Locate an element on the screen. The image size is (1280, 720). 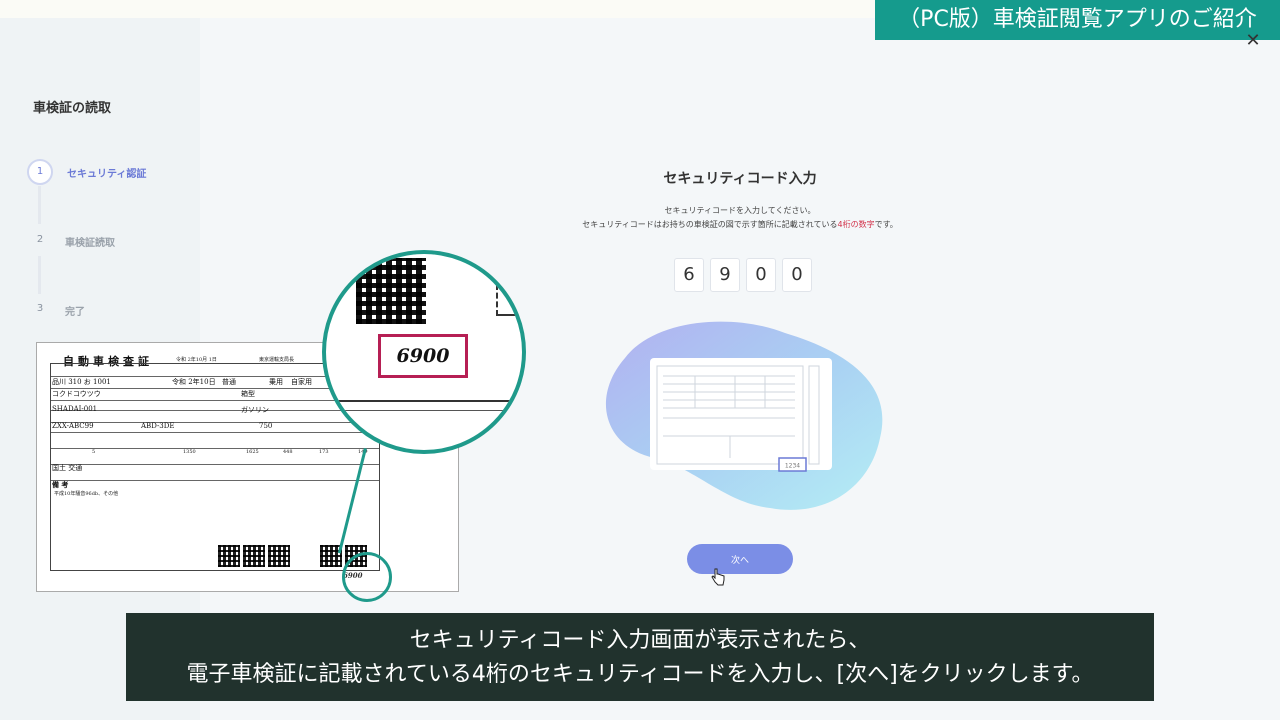
magnifier-zoom: 6900 is located at coordinates (424, 352).